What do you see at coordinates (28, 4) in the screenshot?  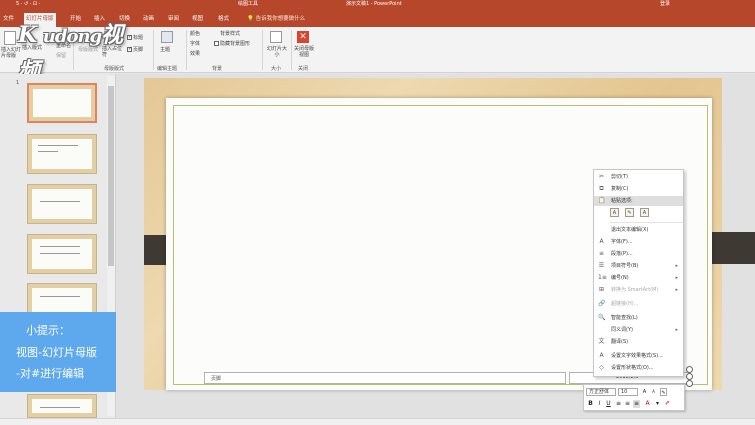 I see `quick-access-toolbar: 5 · ↺ · ⊡ ·` at bounding box center [28, 4].